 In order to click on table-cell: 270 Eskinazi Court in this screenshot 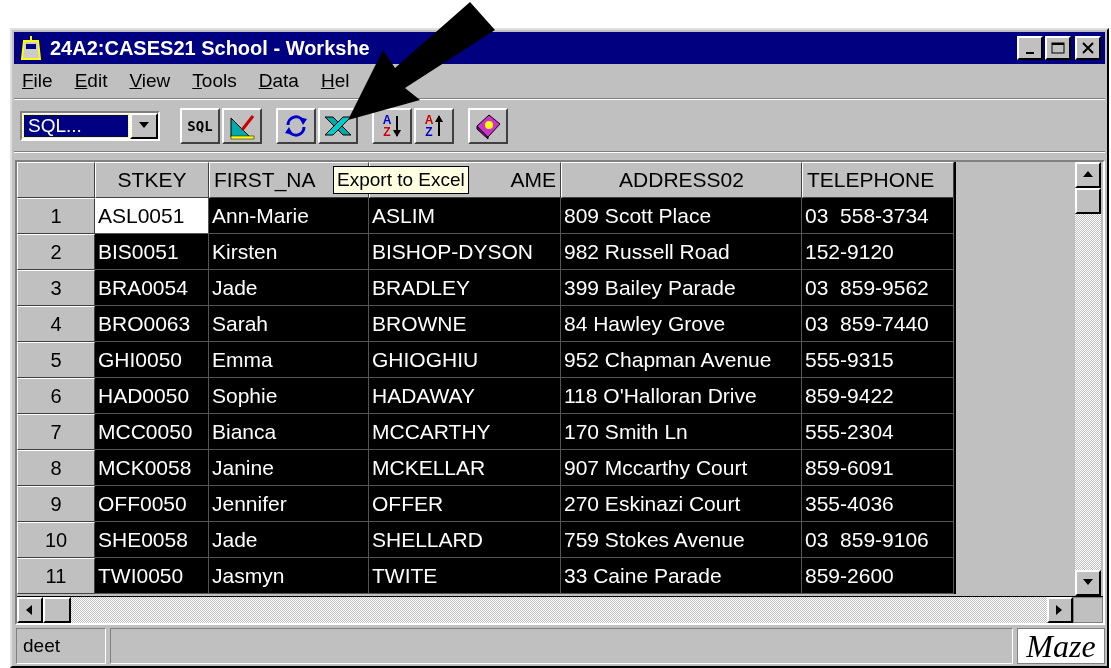, I will do `click(681, 504)`.